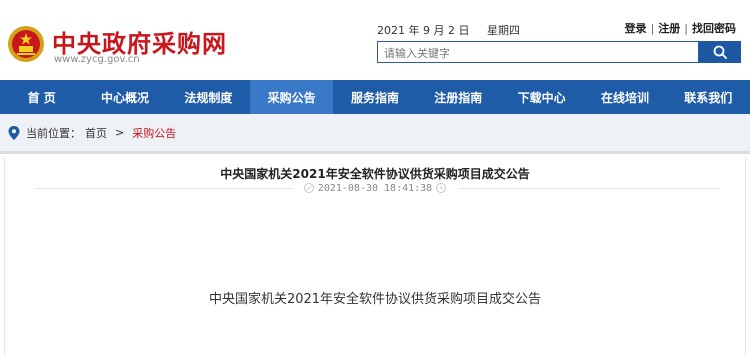 This screenshot has height=356, width=750. What do you see at coordinates (41, 97) in the screenshot?
I see `nav-item-home: 首 页` at bounding box center [41, 97].